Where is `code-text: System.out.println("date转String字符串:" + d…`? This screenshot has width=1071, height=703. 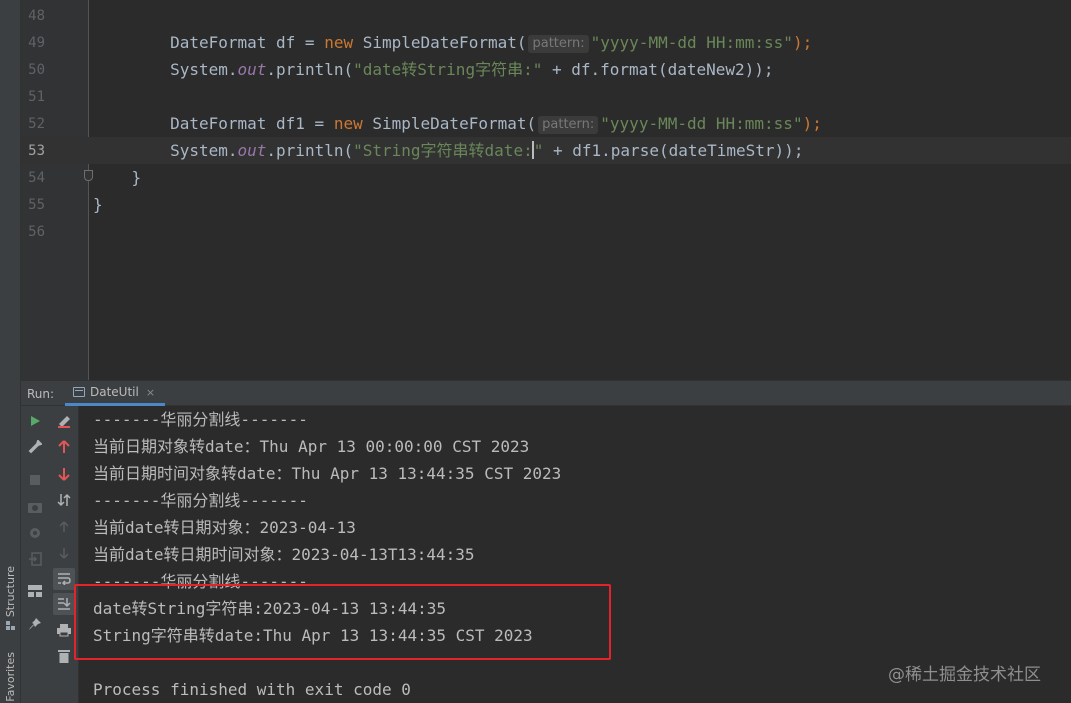
code-text: System.out.println("date转String字符串:" + d… is located at coordinates (472, 69).